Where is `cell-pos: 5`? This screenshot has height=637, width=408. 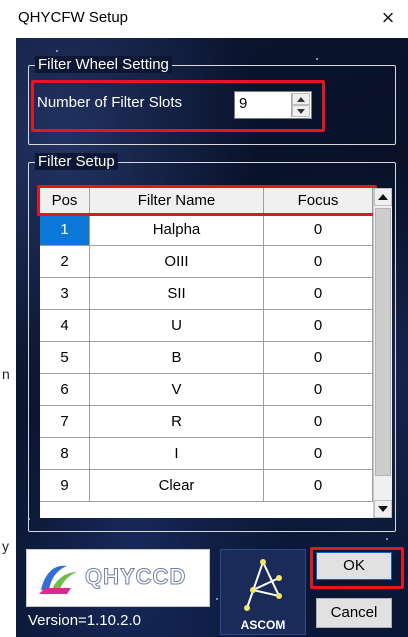
cell-pos: 5 is located at coordinates (65, 358).